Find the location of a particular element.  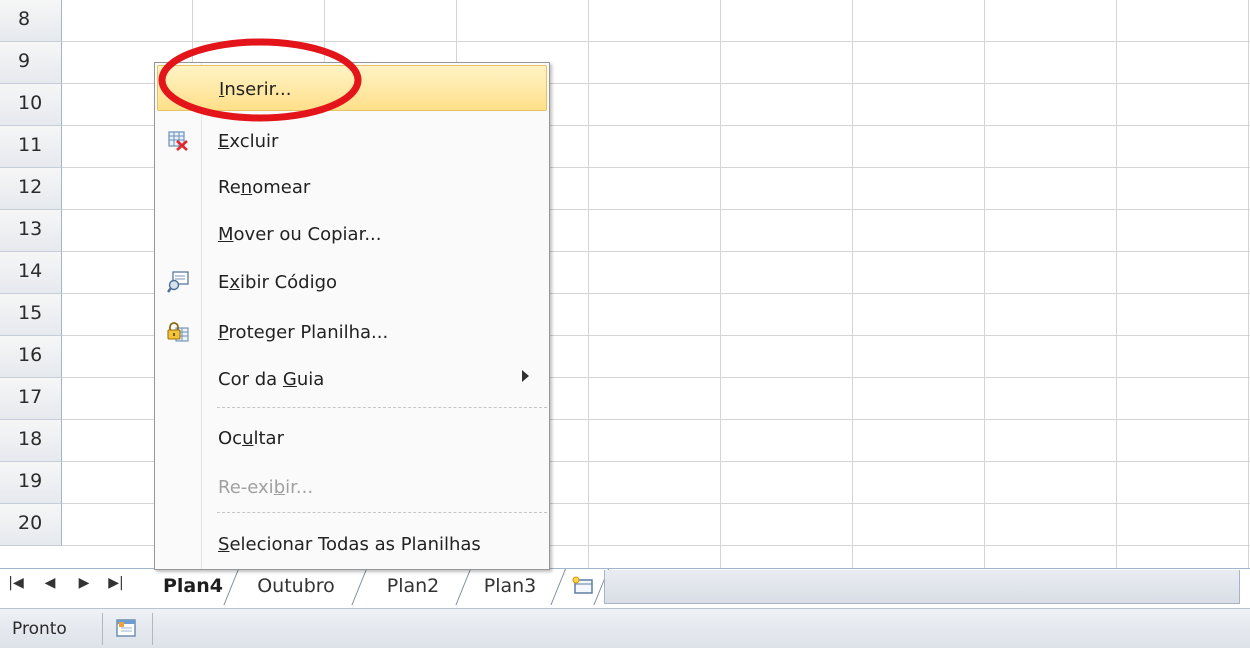

next-sheet-icon: ▶ is located at coordinates (84, 583).